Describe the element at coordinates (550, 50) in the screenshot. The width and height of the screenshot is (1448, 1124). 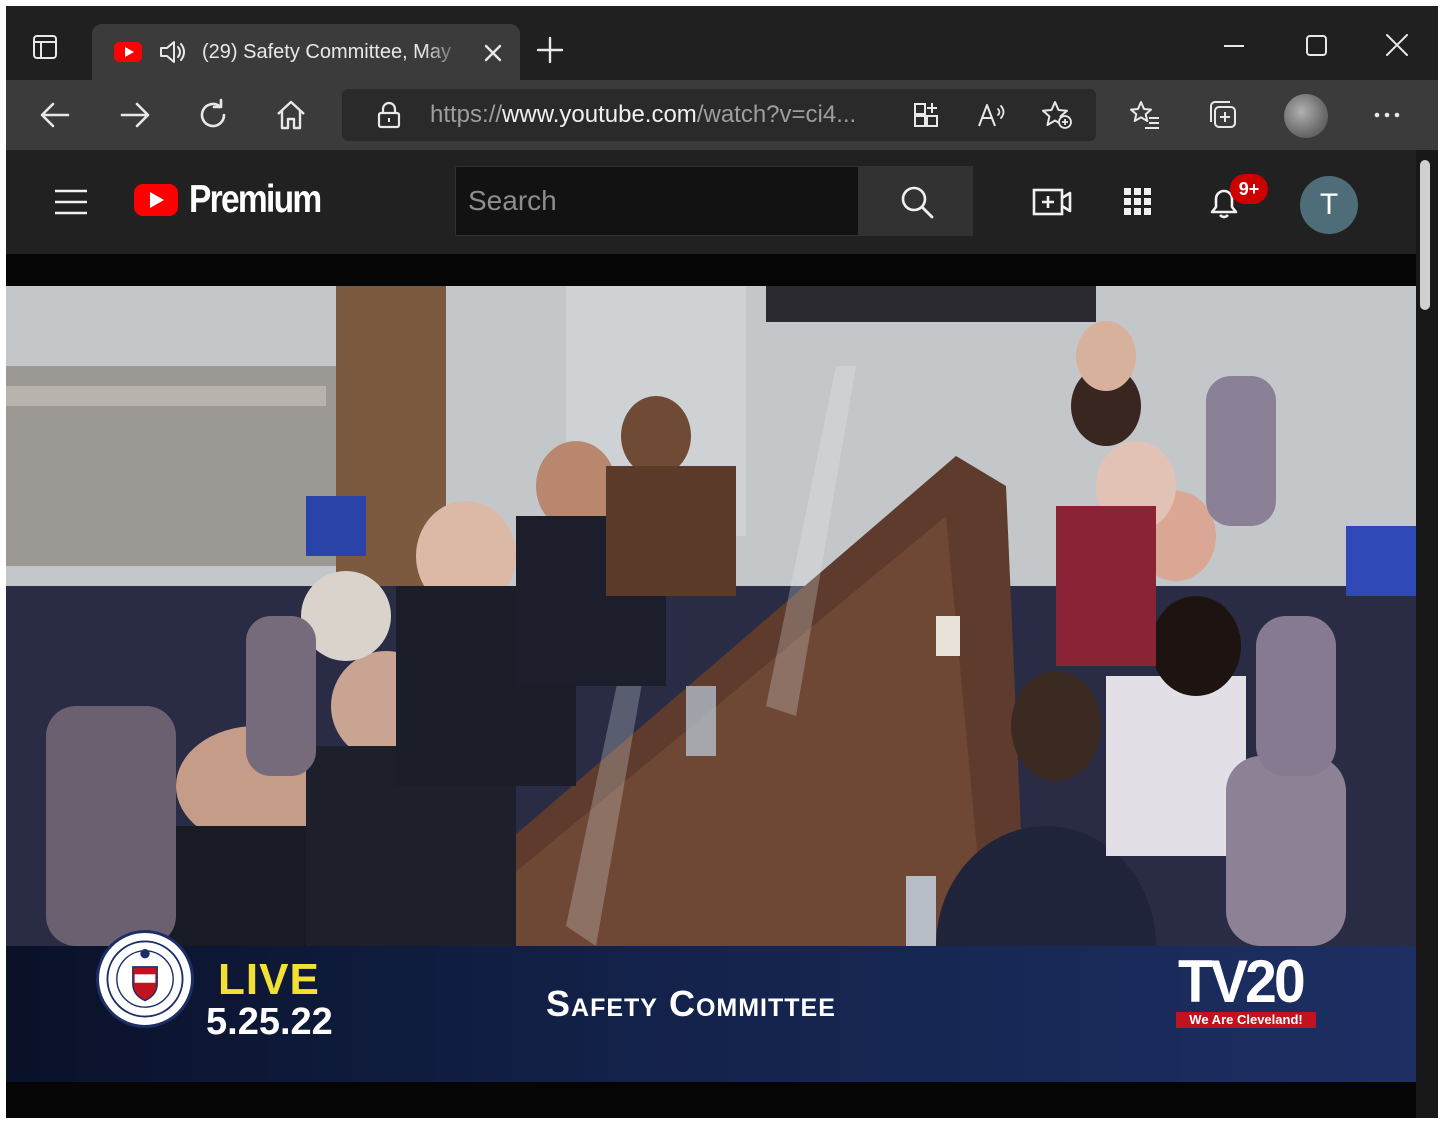
I see `new-tab-icon` at that location.